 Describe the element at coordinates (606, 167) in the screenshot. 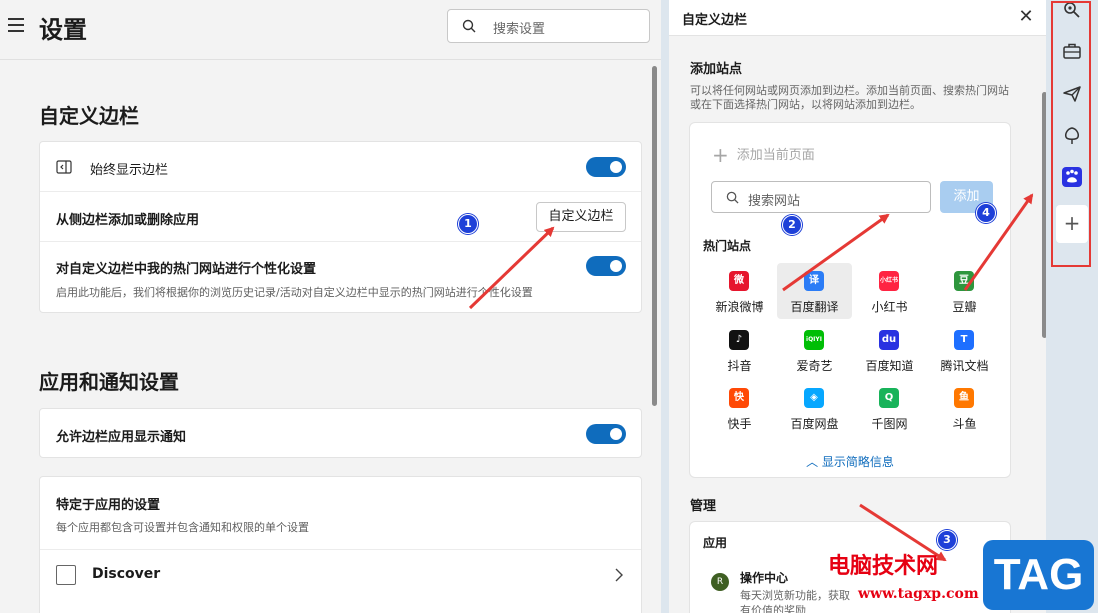

I see `always-show-toggle` at that location.